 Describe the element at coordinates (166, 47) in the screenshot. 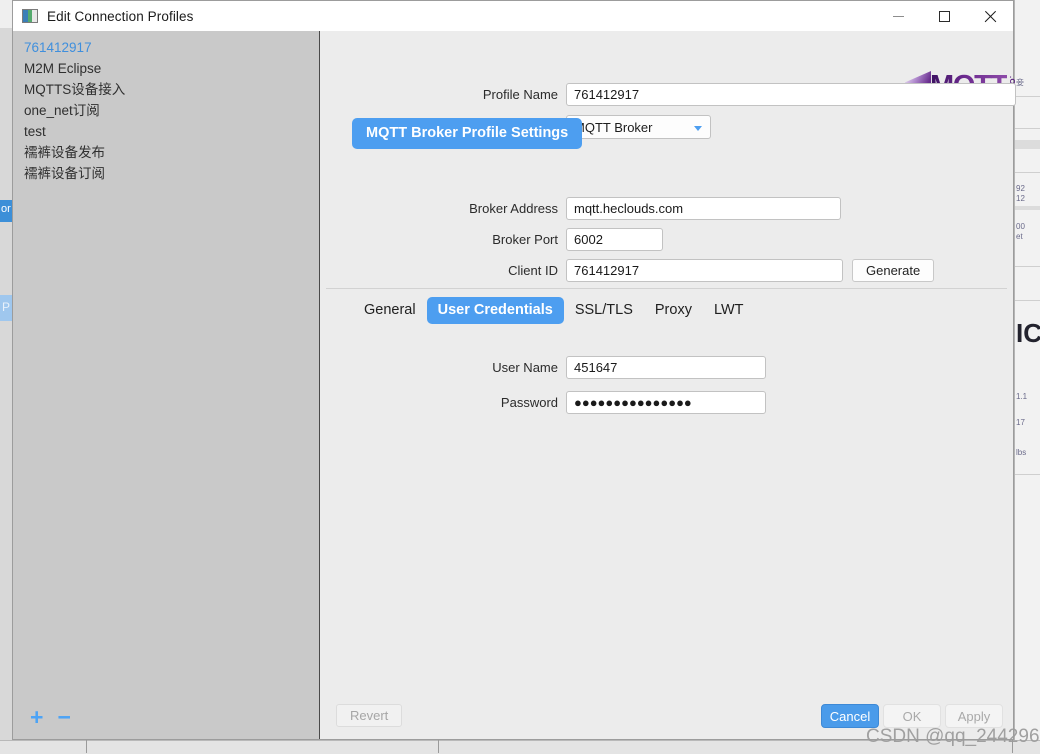

I see `profile-list-item: 761412917` at that location.